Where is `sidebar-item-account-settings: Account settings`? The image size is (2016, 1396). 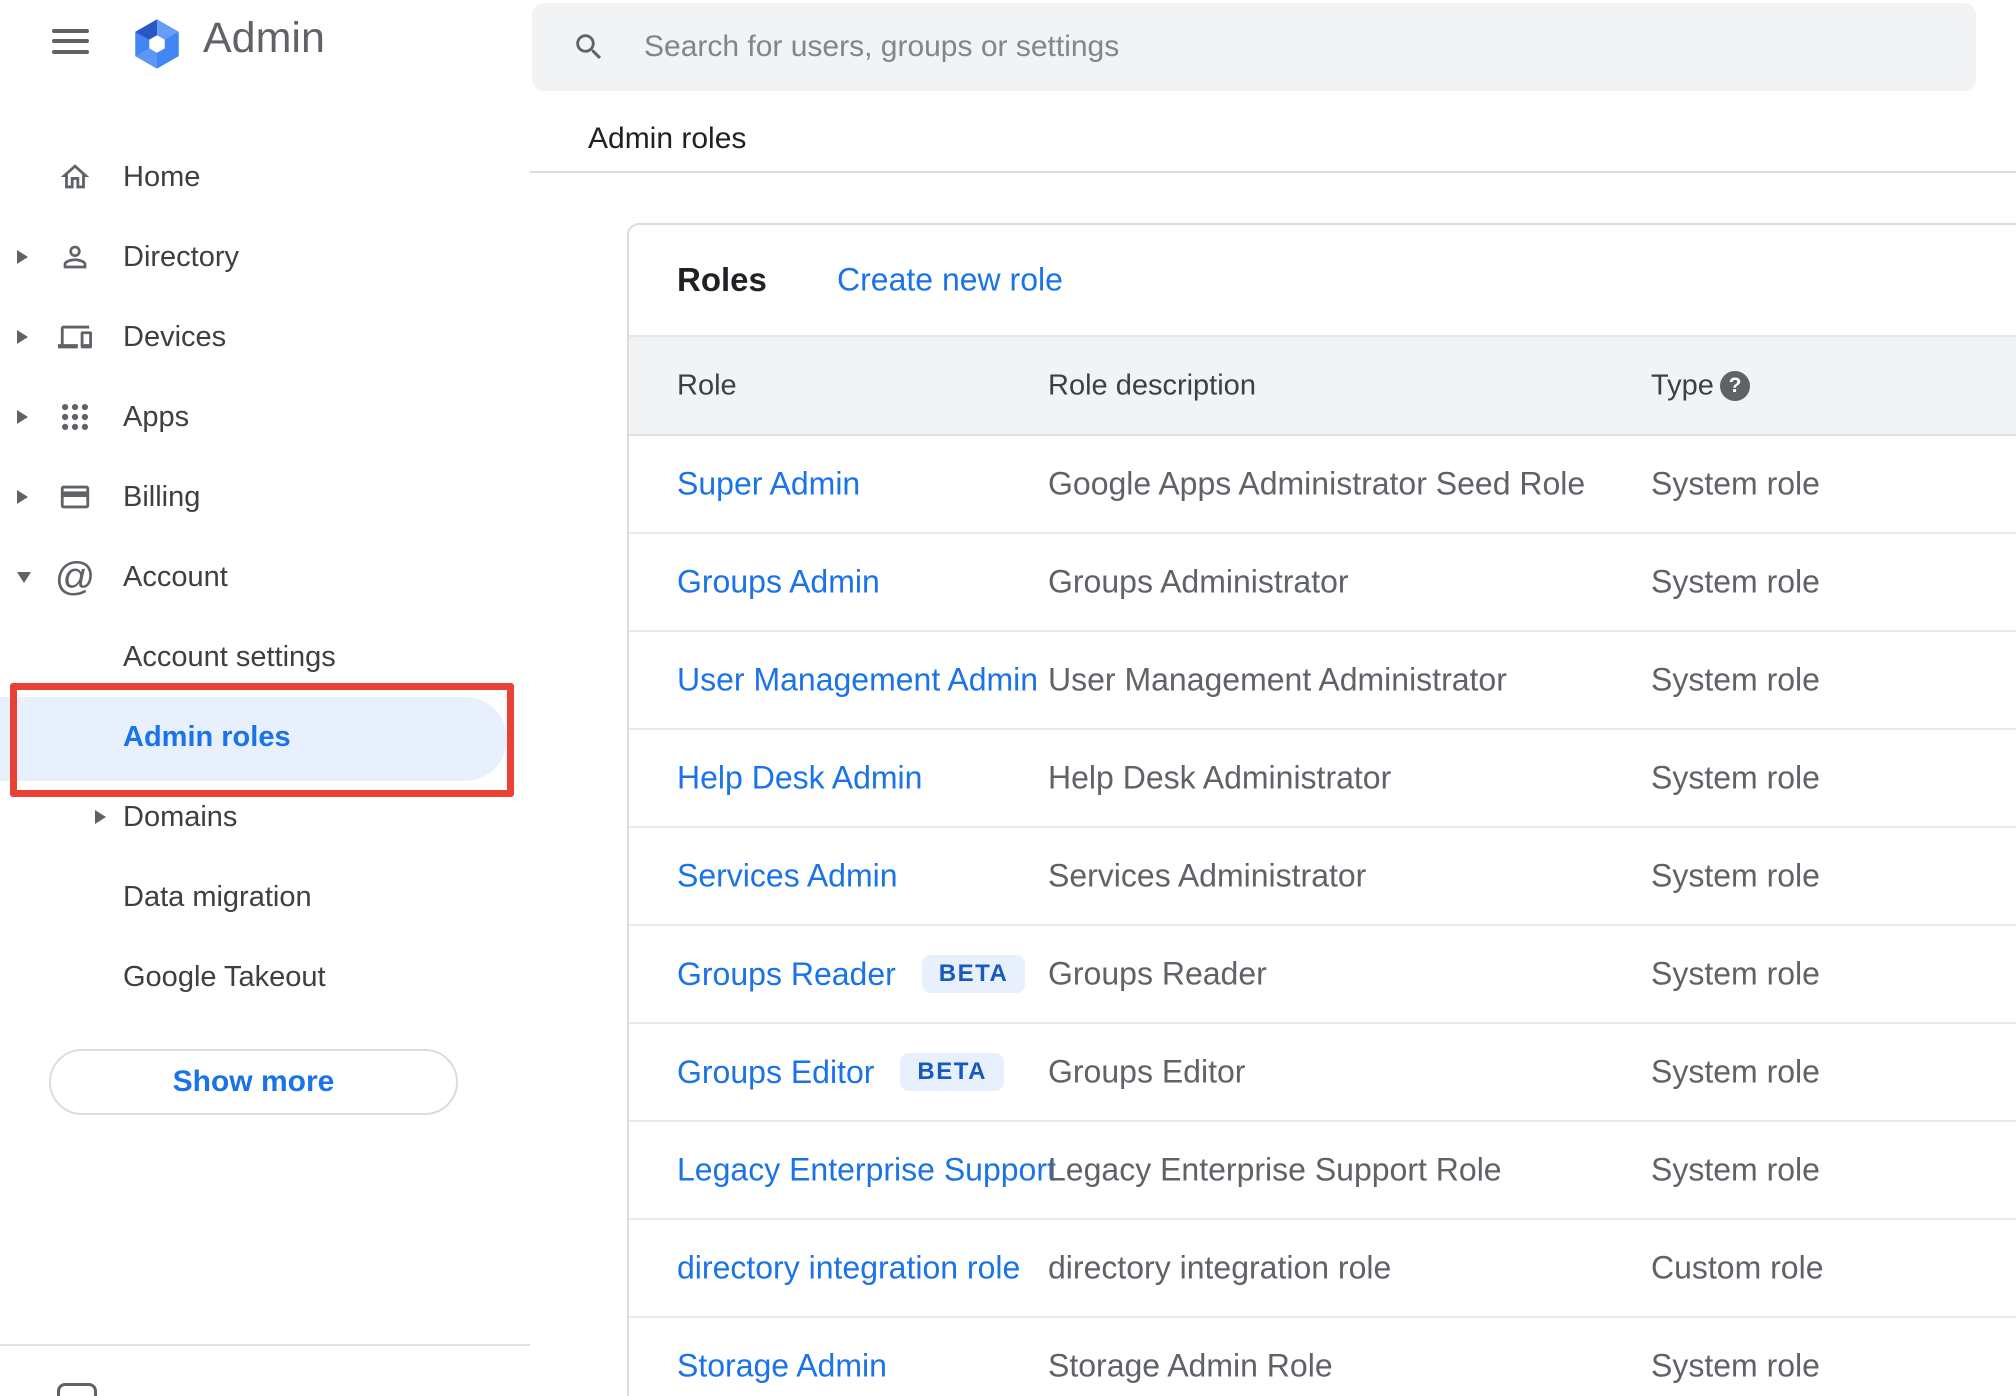
sidebar-item-account-settings: Account settings is located at coordinates (265, 657).